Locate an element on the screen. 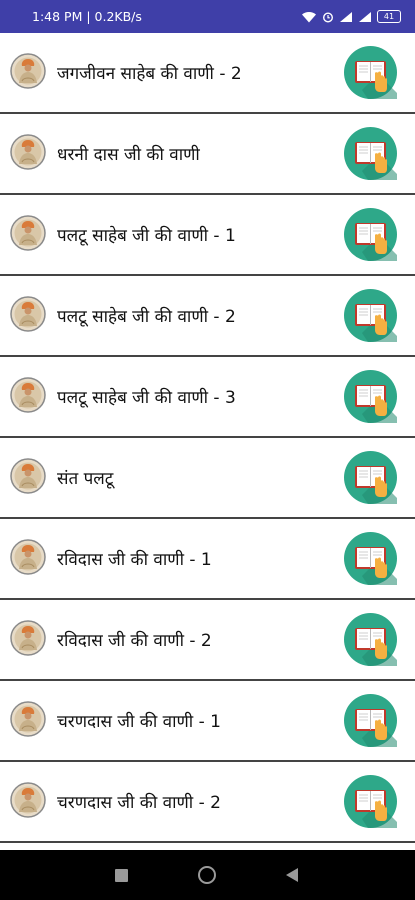 The image size is (415, 900). navigation-bar is located at coordinates (207, 875).